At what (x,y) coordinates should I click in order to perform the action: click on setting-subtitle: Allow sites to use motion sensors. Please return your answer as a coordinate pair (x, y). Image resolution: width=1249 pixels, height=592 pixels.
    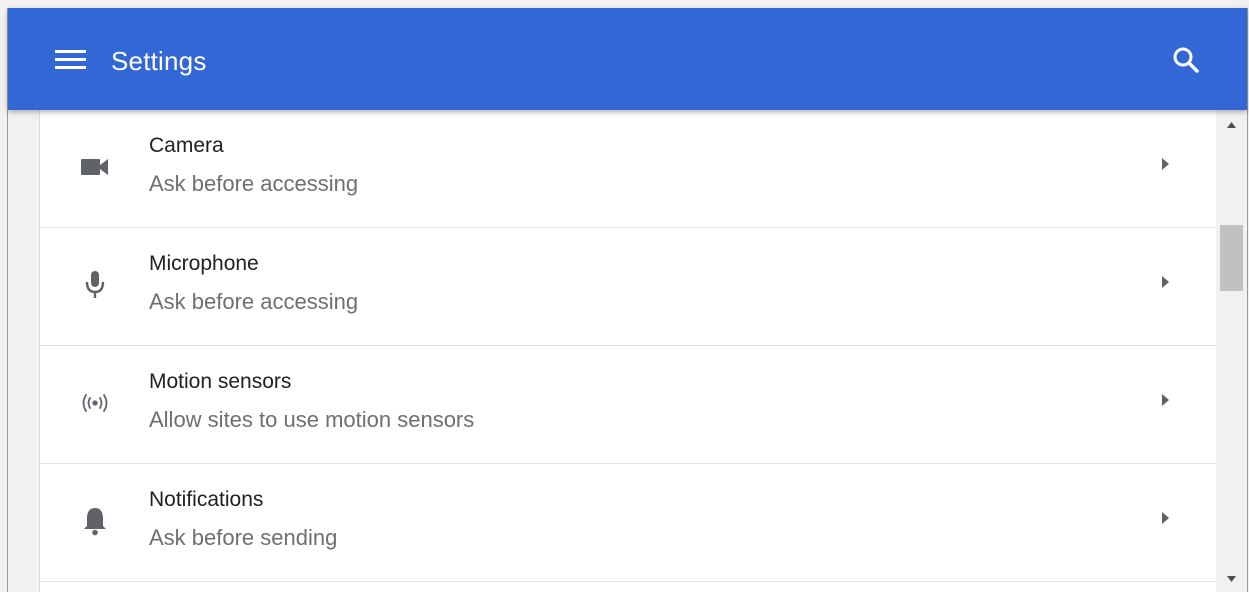
    Looking at the image, I should click on (312, 419).